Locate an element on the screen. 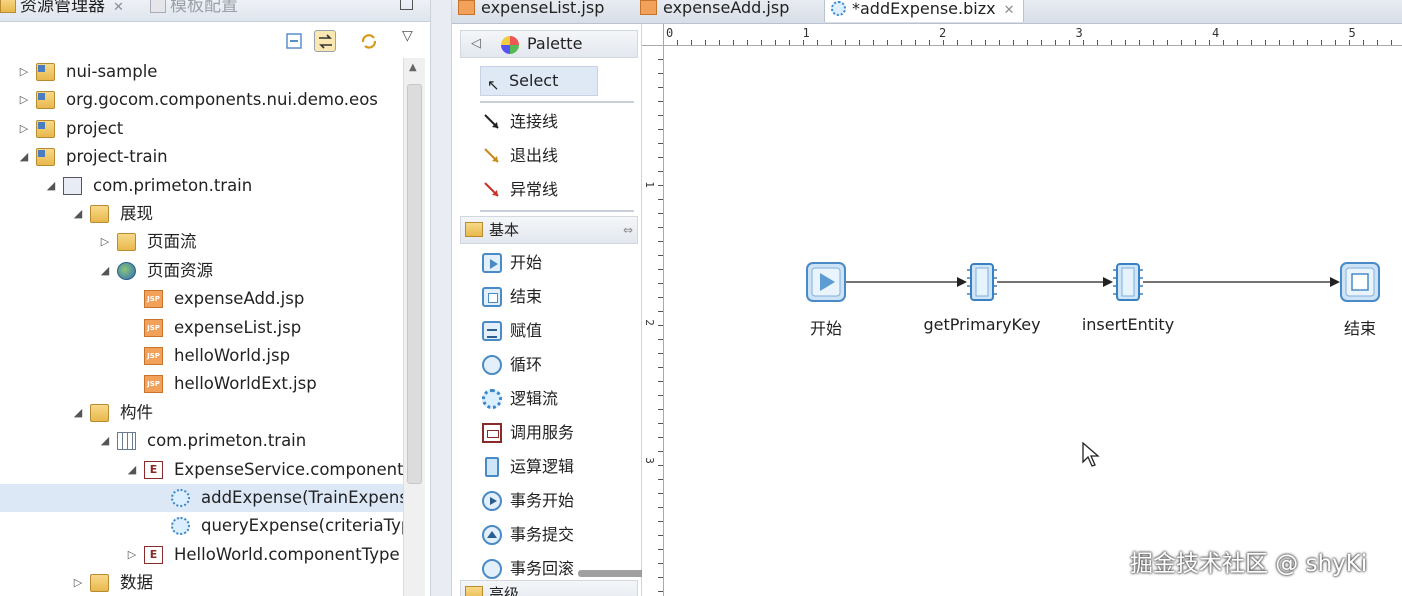 This screenshot has width=1402, height=596. pin-icon: ⇔ is located at coordinates (628, 230).